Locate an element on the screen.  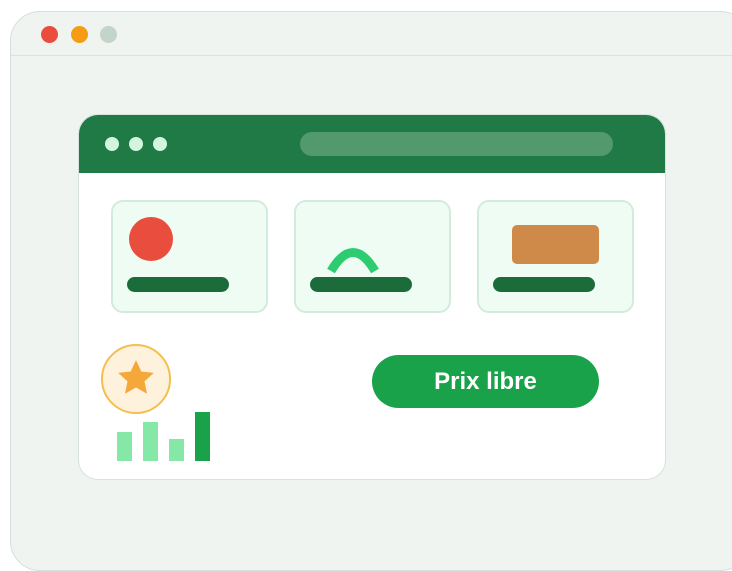
feature-tile-rectangle is located at coordinates (555, 256).